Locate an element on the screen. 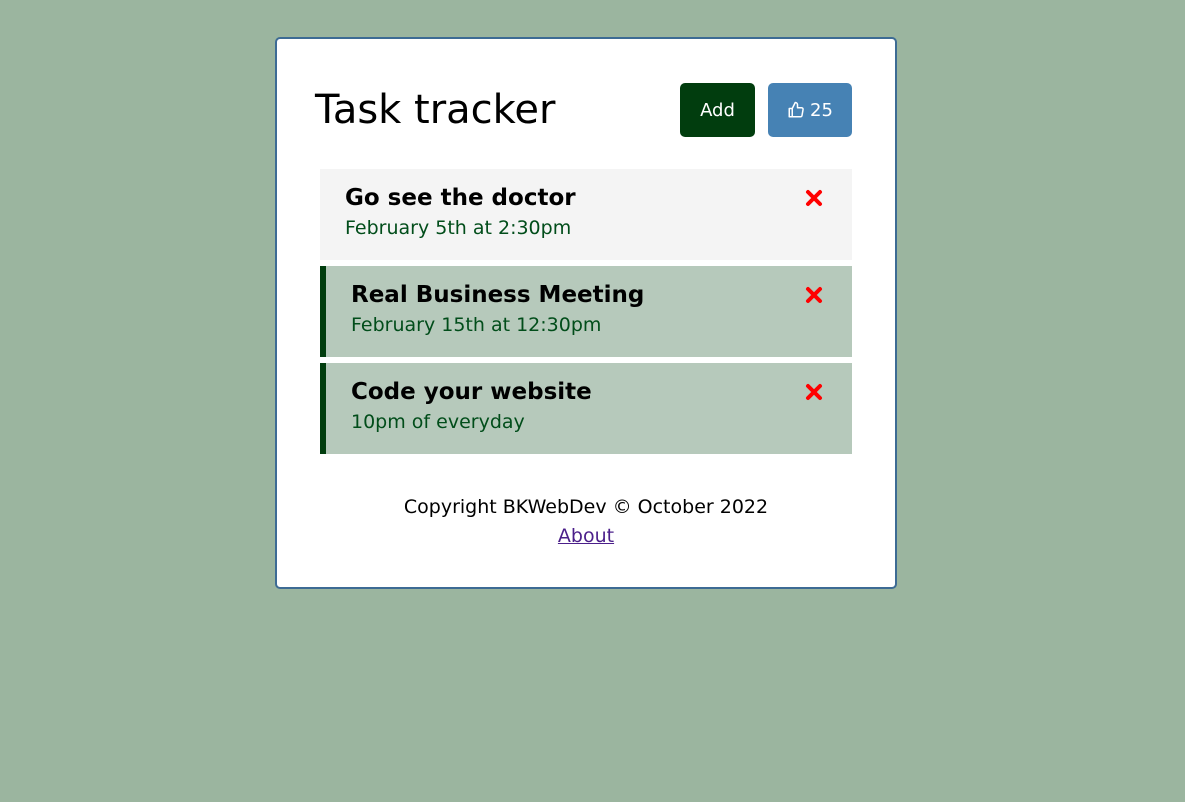 Image resolution: width=1185 pixels, height=802 pixels. task-title: Code your website is located at coordinates (471, 392).